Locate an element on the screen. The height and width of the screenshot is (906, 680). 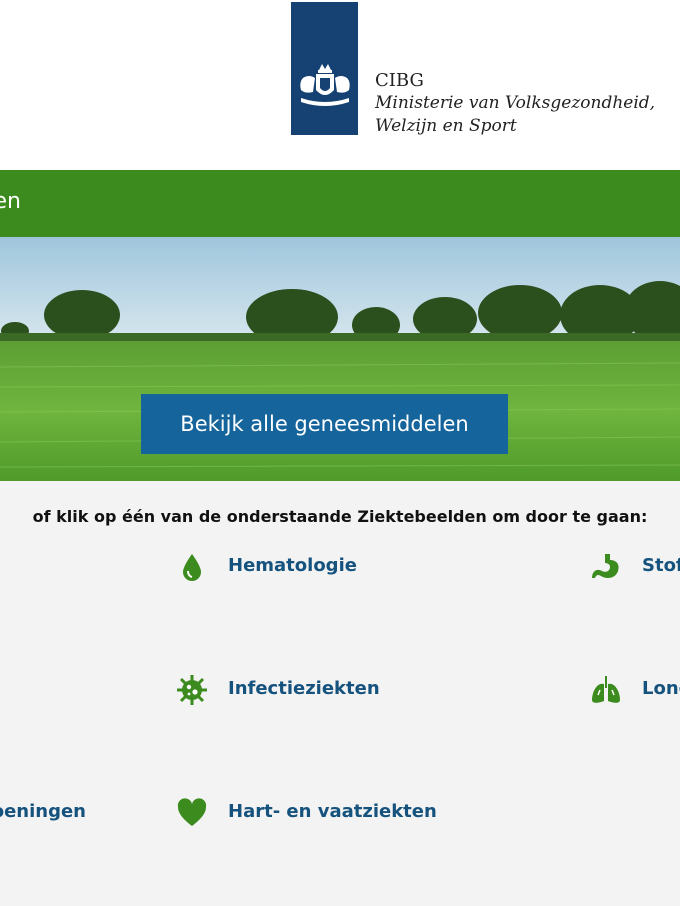
category-metabolic: Stof is located at coordinates (635, 568).